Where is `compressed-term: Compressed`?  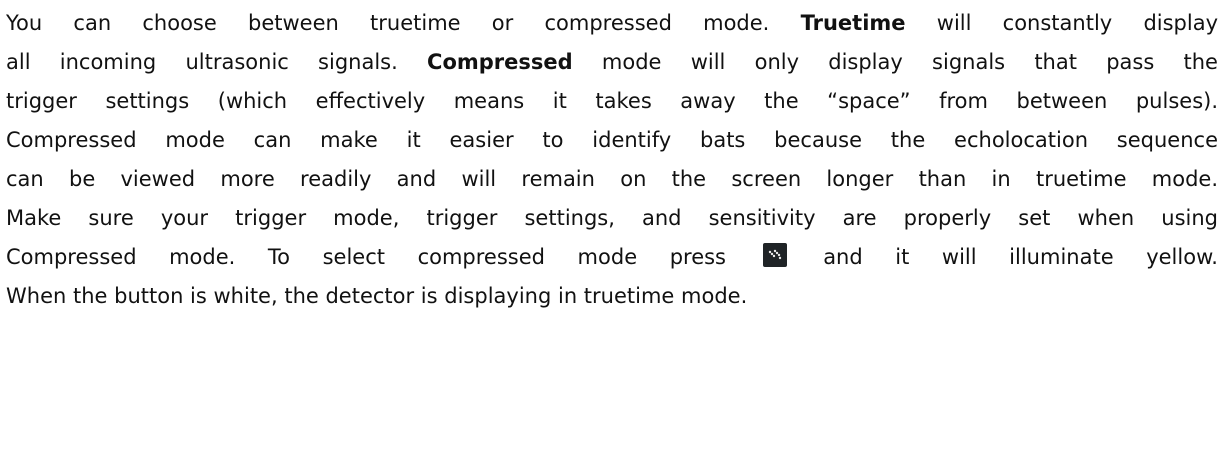
compressed-term: Compressed is located at coordinates (500, 62).